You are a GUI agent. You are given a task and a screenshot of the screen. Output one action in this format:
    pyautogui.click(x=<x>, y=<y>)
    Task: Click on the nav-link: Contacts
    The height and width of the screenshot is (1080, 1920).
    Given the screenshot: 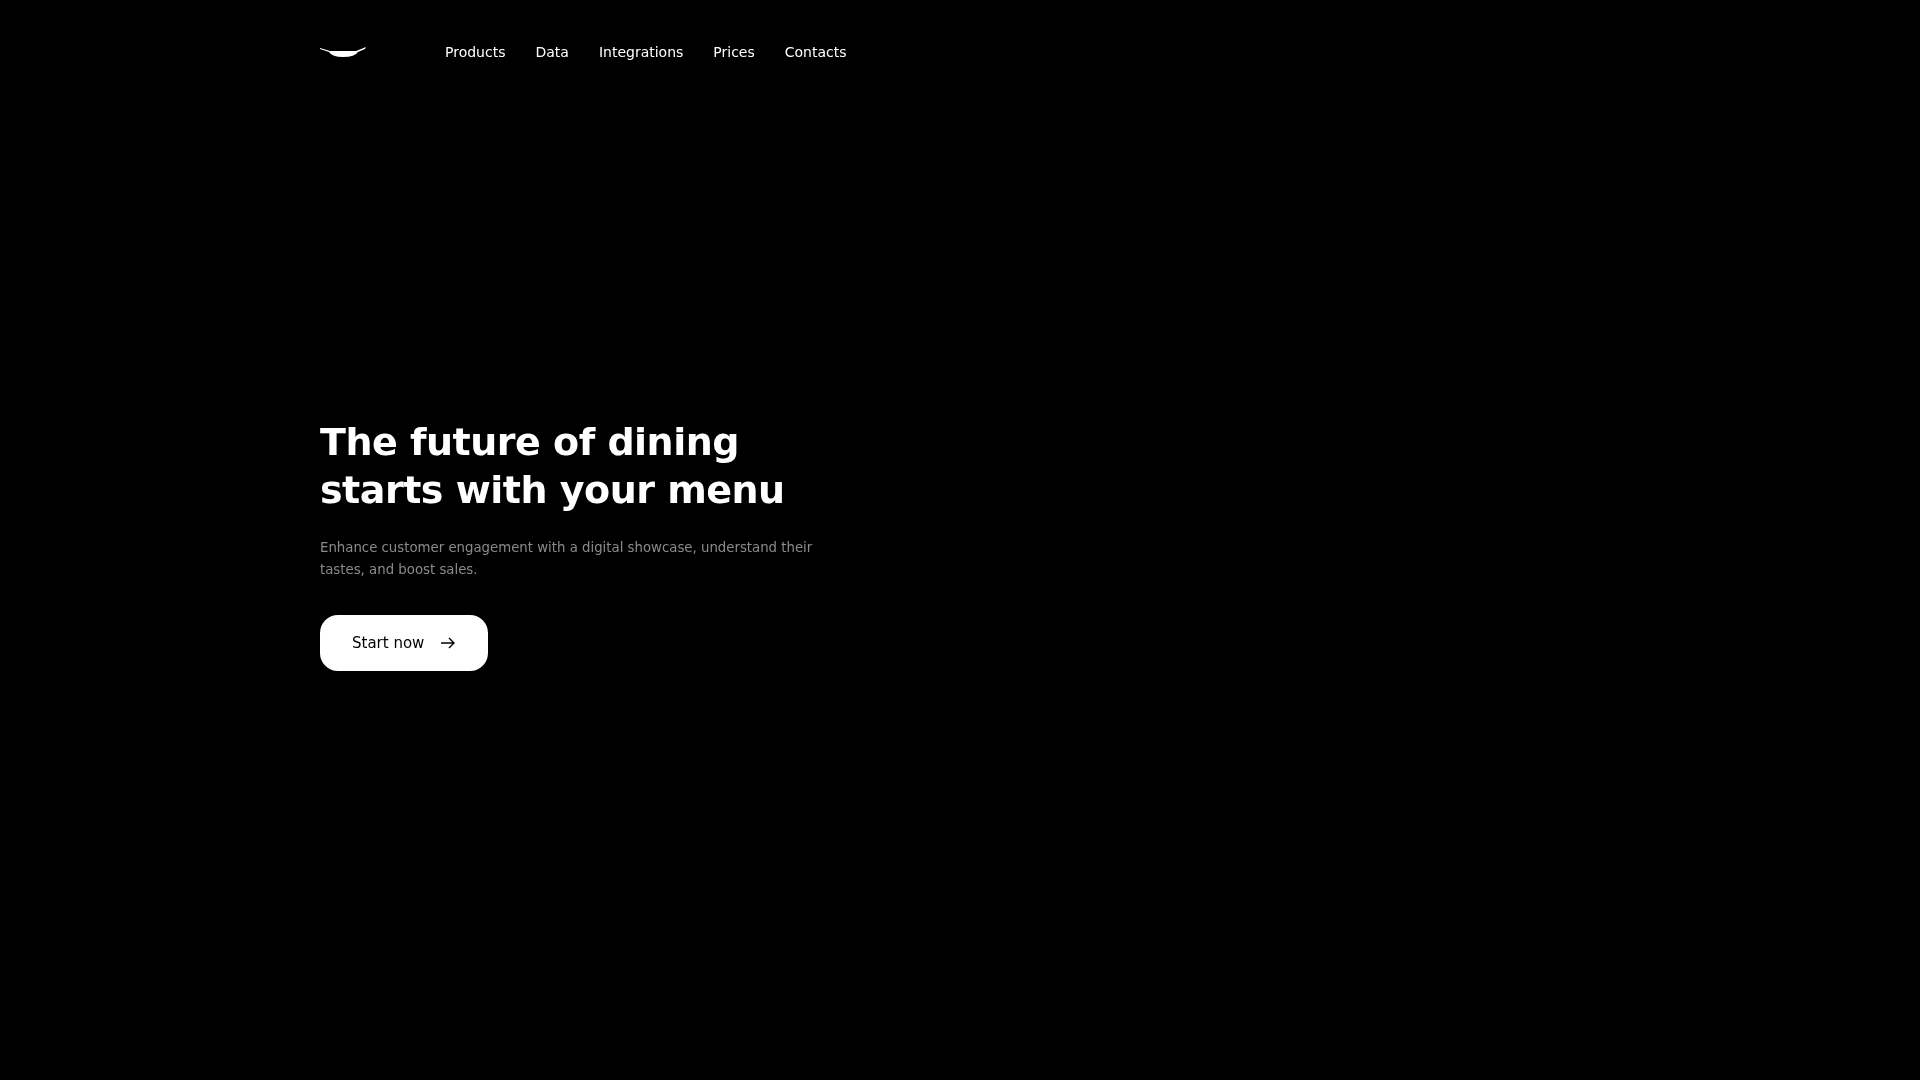 What is the action you would take?
    pyautogui.click(x=815, y=52)
    